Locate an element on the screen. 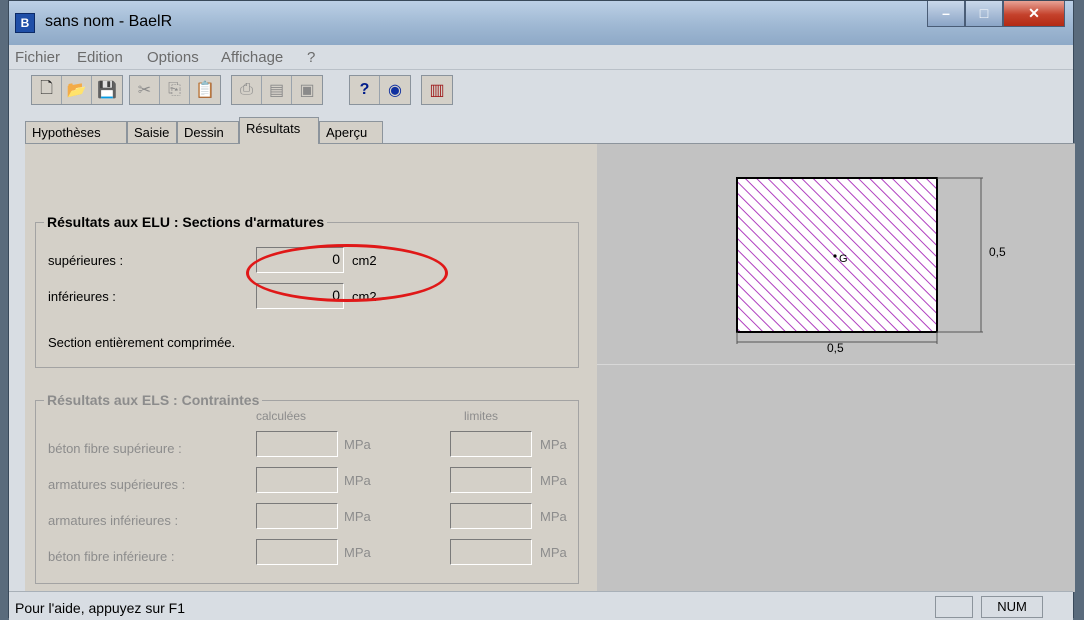  maximize-button: □ is located at coordinates (984, 14).